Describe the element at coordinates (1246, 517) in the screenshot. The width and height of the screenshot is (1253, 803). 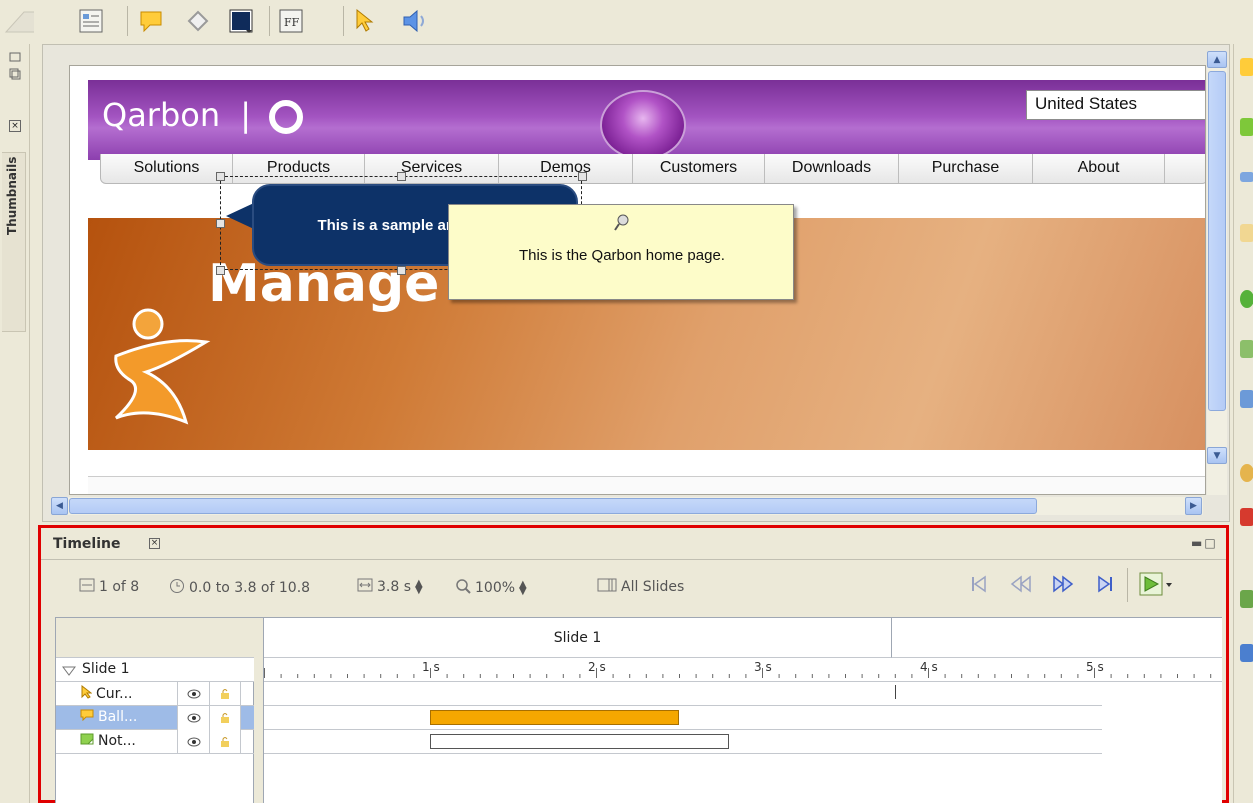
I see `record-tool-icon` at that location.